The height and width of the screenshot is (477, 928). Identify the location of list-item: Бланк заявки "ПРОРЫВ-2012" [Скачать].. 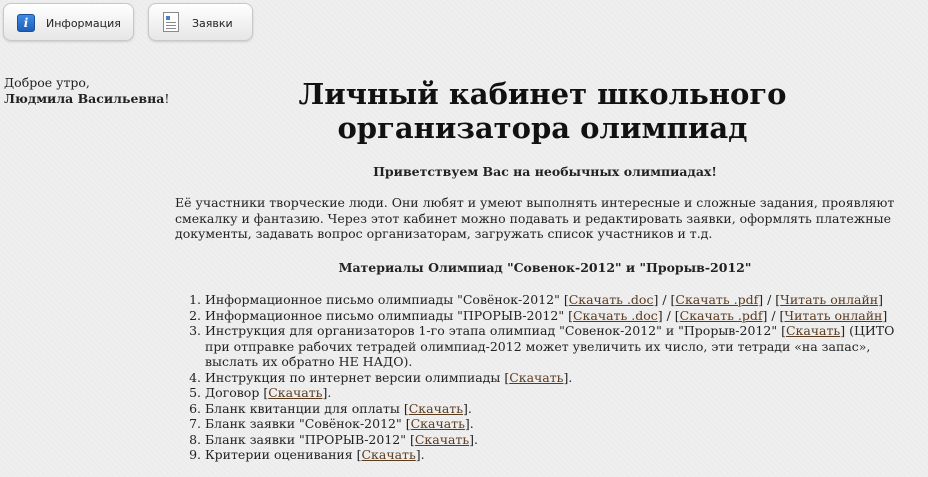
(557, 440).